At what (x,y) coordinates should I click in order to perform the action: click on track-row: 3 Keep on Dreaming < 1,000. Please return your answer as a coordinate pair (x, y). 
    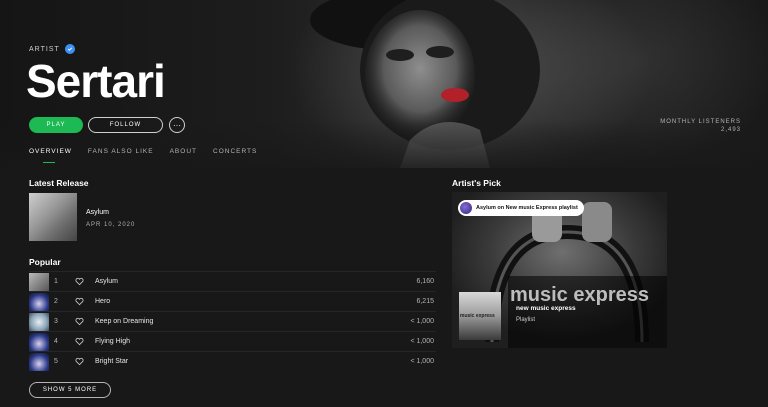
    Looking at the image, I should click on (232, 321).